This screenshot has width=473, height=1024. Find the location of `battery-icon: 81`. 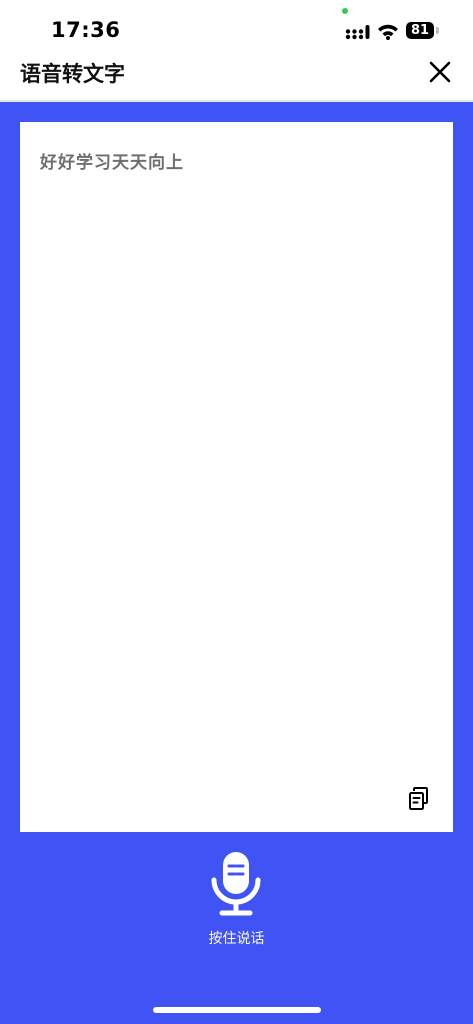

battery-icon: 81 is located at coordinates (424, 31).